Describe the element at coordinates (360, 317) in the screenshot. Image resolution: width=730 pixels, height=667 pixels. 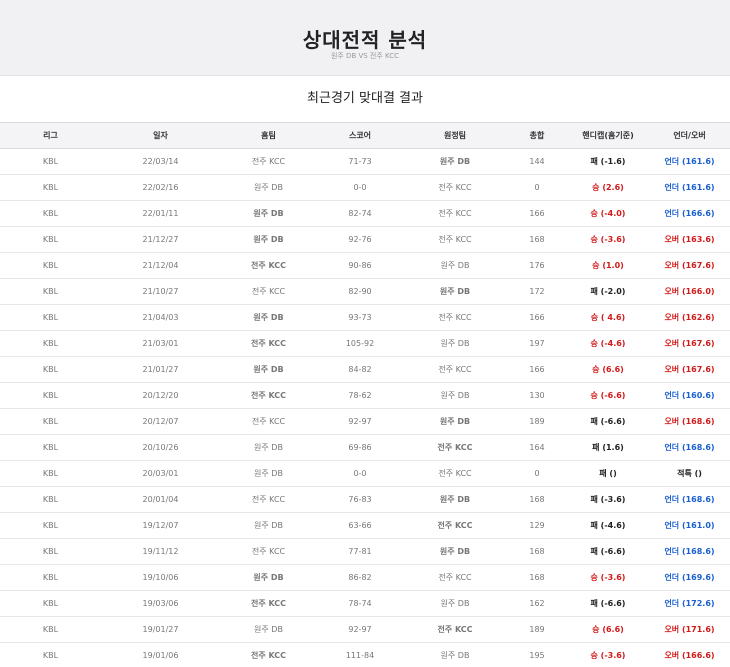
I see `score-cell: 93-73` at that location.